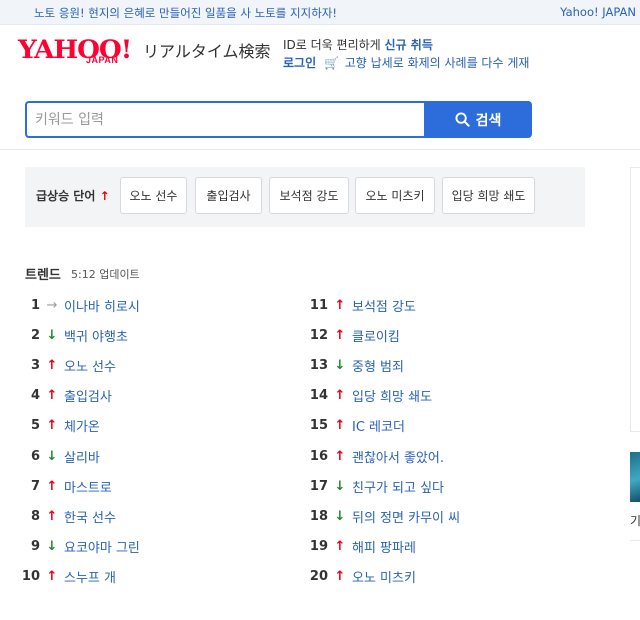 This screenshot has height=620, width=640. What do you see at coordinates (378, 428) in the screenshot?
I see `trend-term: IC 레코더` at bounding box center [378, 428].